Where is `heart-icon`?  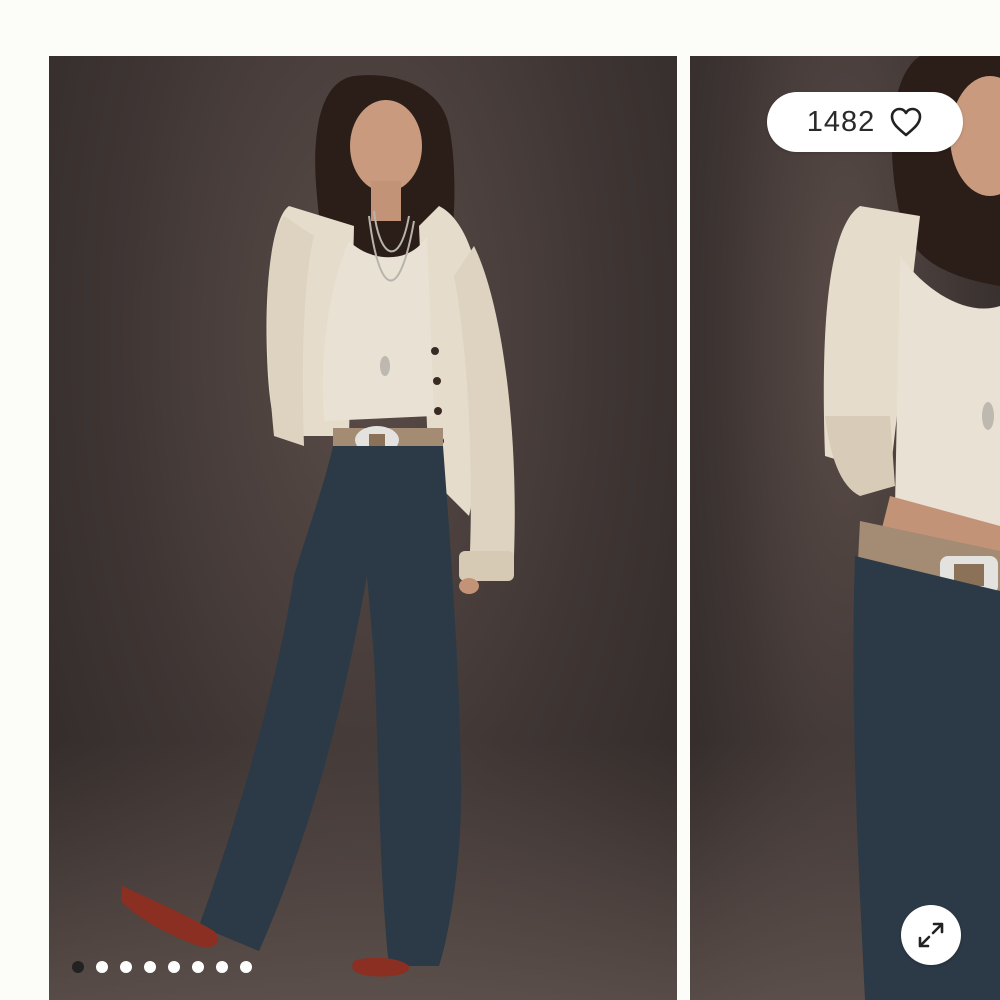 heart-icon is located at coordinates (906, 122).